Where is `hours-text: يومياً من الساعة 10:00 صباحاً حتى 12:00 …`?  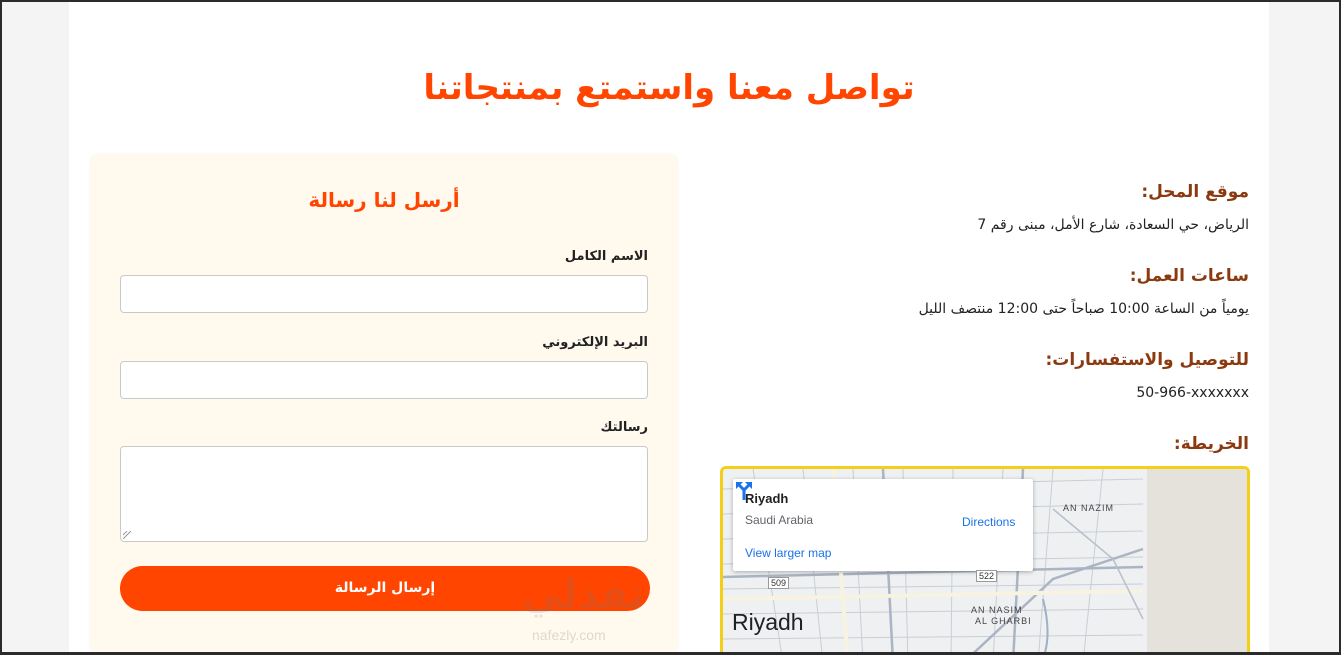 hours-text: يومياً من الساعة 10:00 صباحاً حتى 12:00 … is located at coordinates (1083, 309).